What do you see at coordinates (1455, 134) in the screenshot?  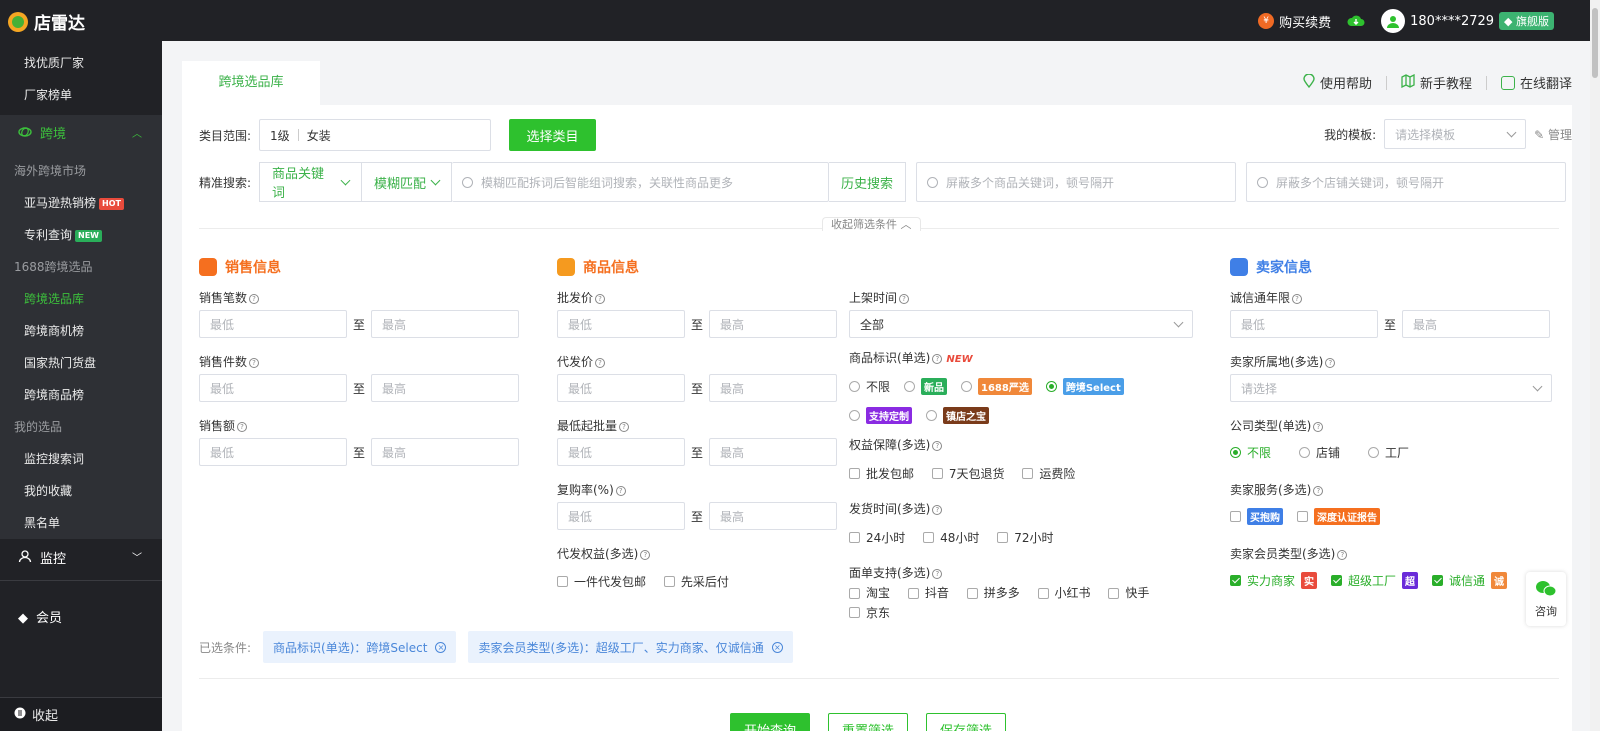 I see `template-select: 请选择模板` at bounding box center [1455, 134].